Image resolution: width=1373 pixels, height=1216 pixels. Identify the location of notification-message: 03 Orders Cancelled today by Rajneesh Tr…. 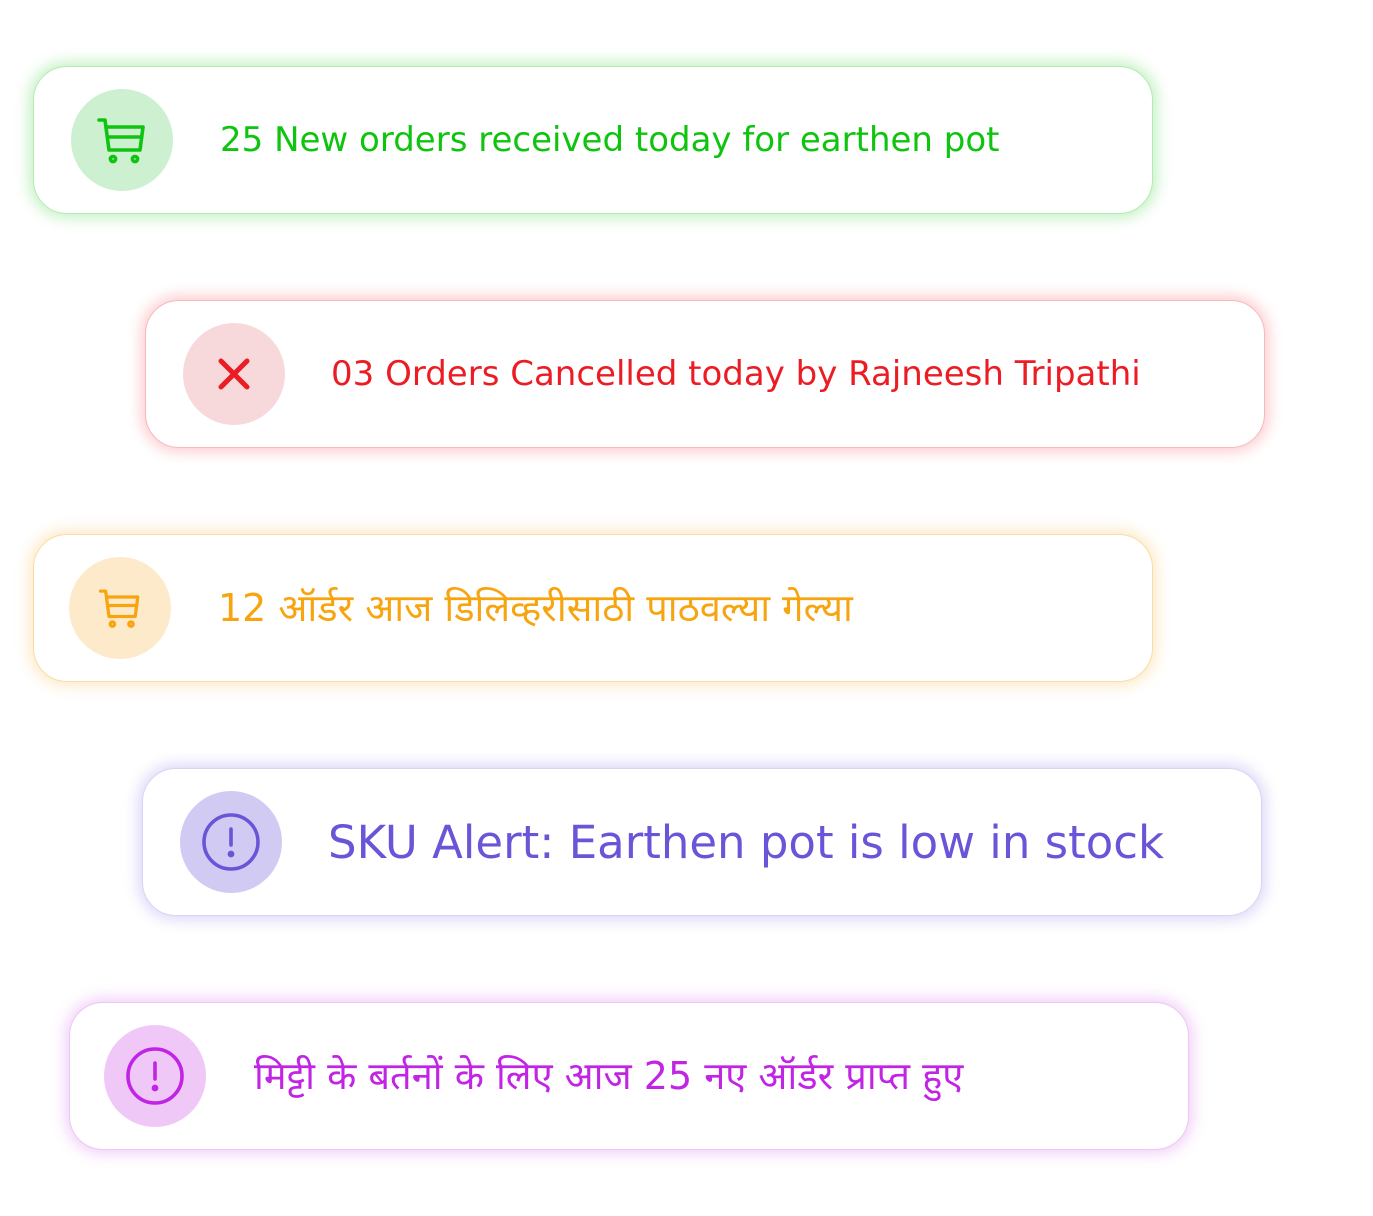
(736, 374).